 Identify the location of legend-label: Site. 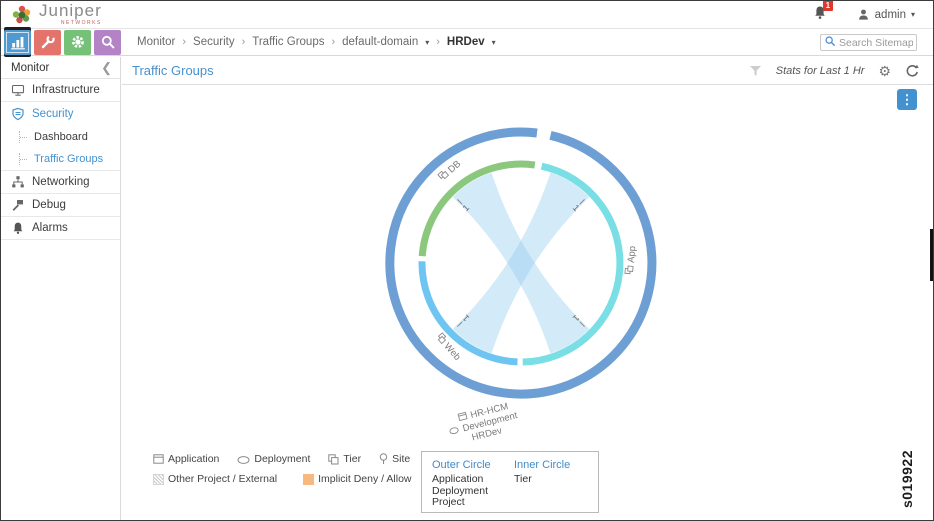
(401, 459).